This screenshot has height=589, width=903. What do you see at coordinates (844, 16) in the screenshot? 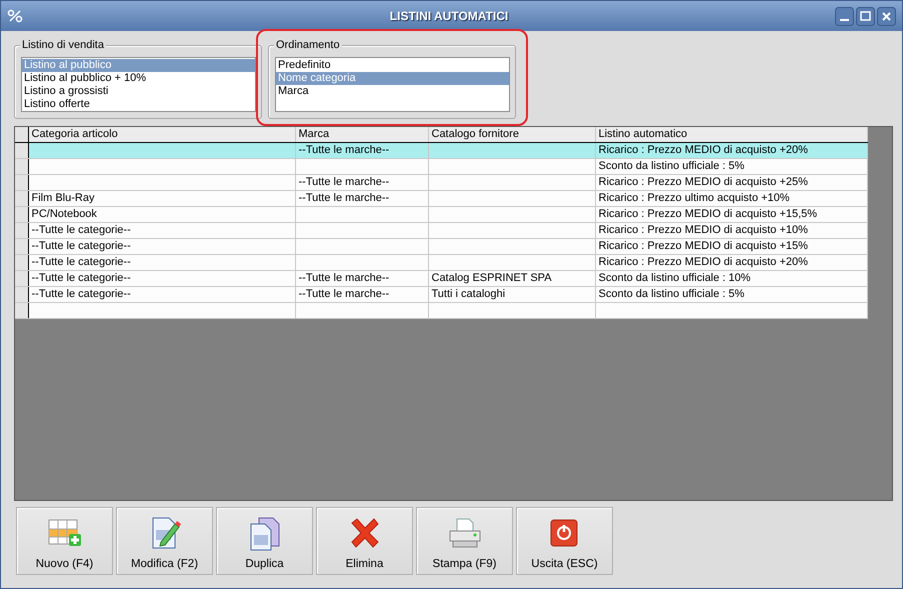
I see `minimize-icon` at bounding box center [844, 16].